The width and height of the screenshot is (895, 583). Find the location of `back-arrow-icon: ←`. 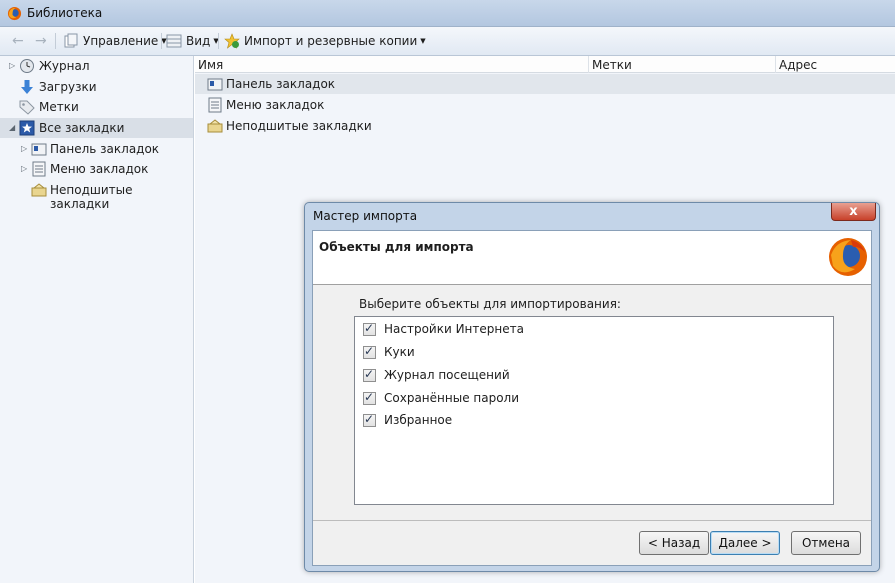

back-arrow-icon: ← is located at coordinates (18, 41).